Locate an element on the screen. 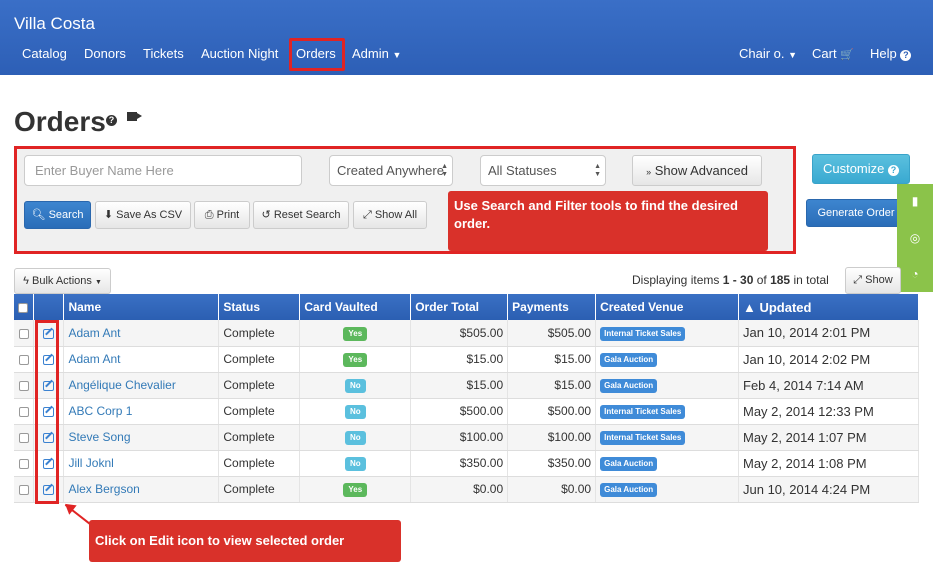 The width and height of the screenshot is (933, 566). status-value: All Statuses is located at coordinates (522, 170).